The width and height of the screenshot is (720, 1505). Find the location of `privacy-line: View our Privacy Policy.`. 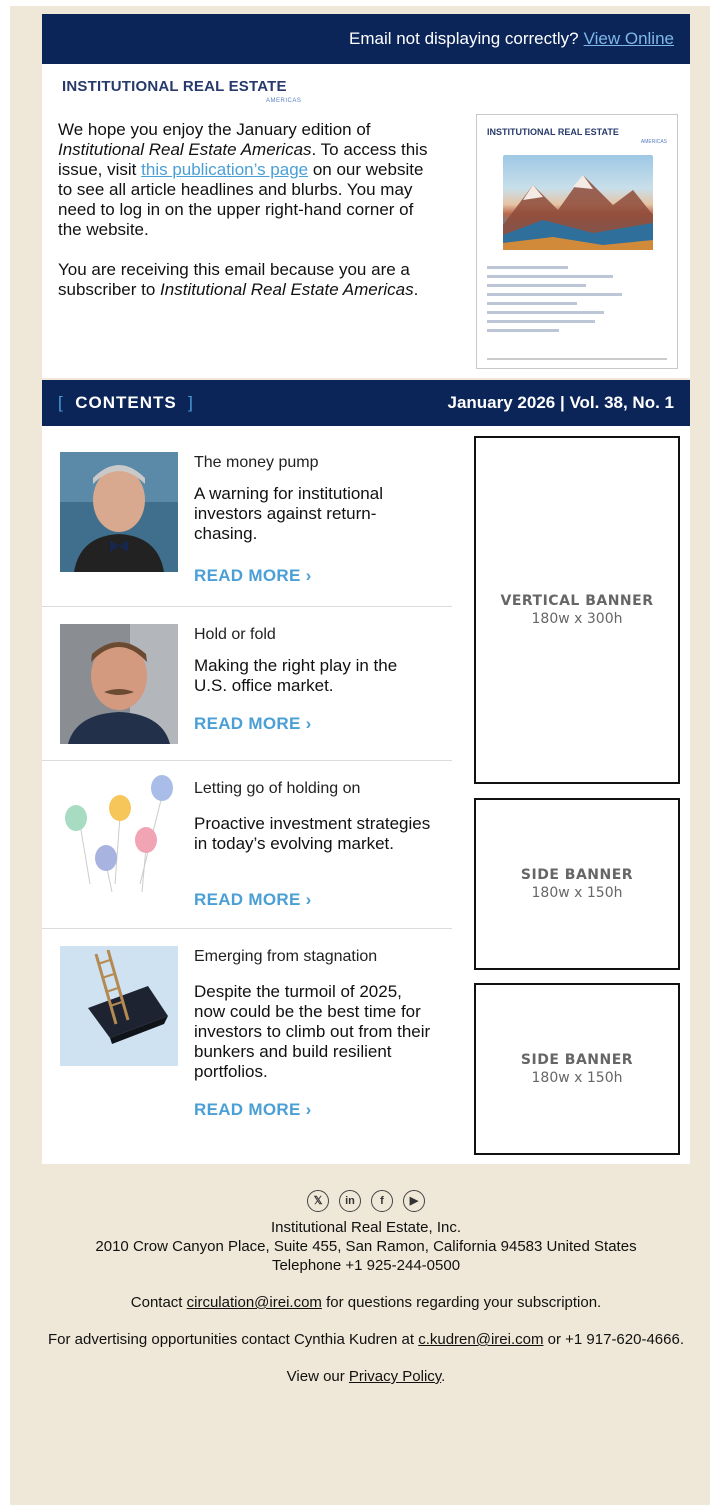

privacy-line: View our Privacy Policy. is located at coordinates (366, 1376).